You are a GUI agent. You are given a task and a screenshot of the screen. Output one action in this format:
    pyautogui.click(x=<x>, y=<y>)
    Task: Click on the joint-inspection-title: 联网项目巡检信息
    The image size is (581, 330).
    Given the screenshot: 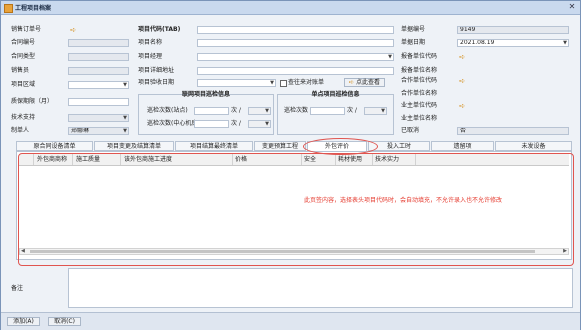 What is the action you would take?
    pyautogui.click(x=205, y=94)
    